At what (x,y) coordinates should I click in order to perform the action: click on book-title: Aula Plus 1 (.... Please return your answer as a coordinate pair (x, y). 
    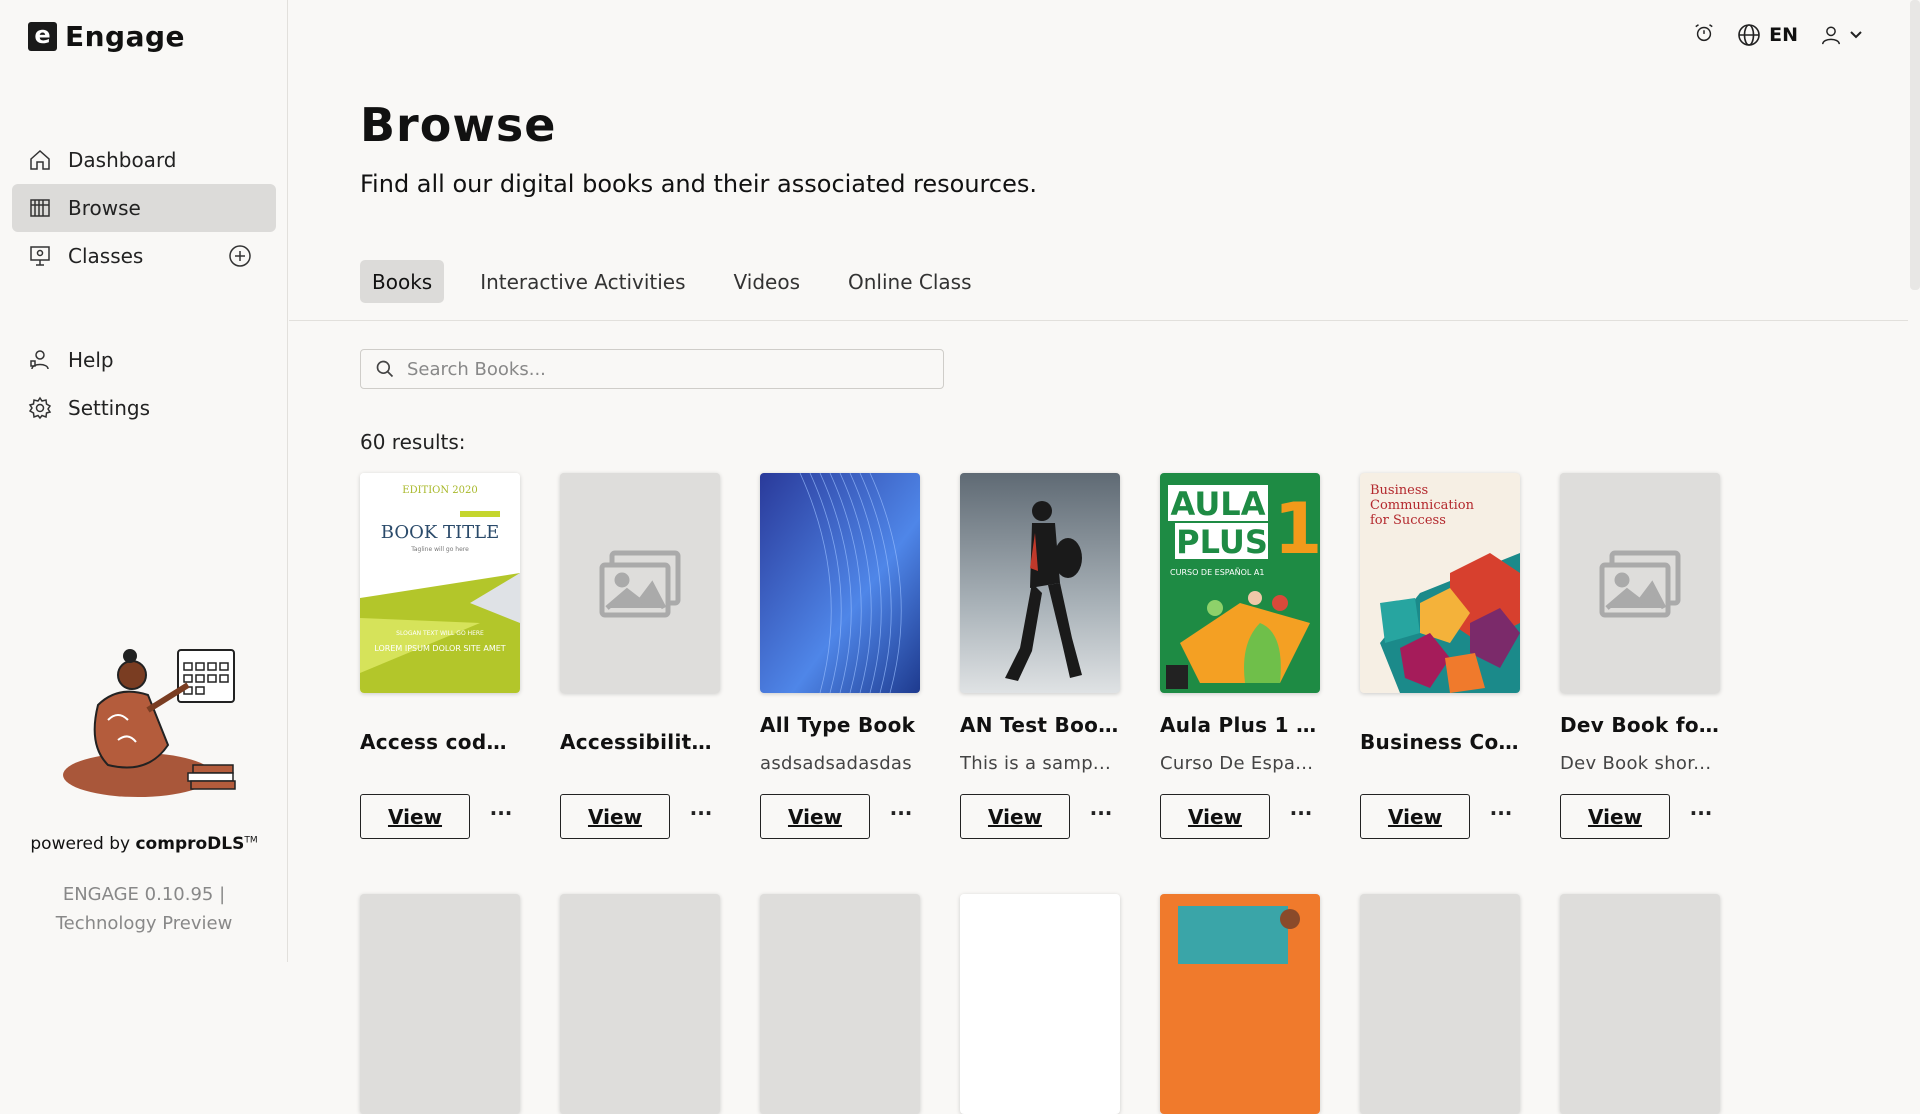
    Looking at the image, I should click on (1240, 725).